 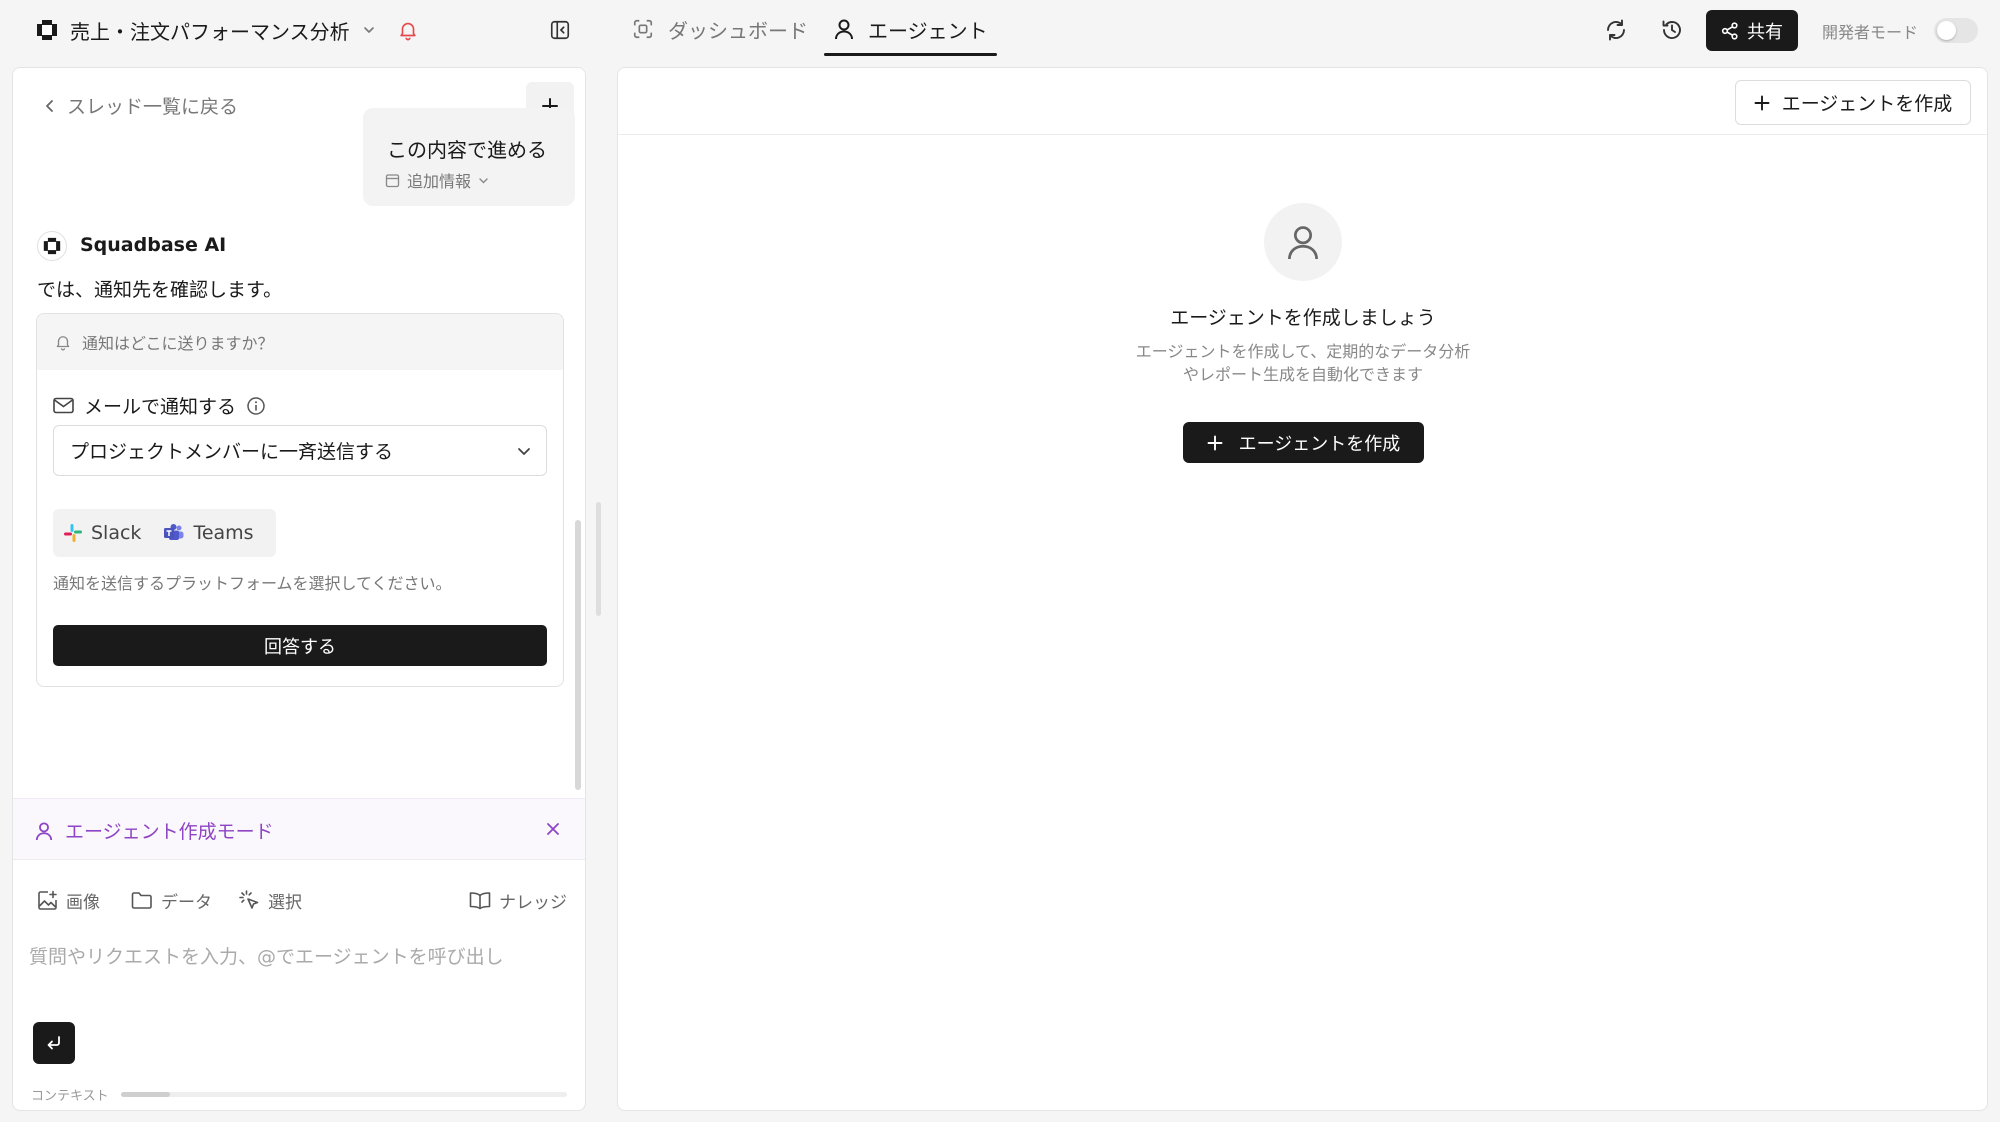 What do you see at coordinates (285, 903) in the screenshot?
I see `select-element-label: 選択` at bounding box center [285, 903].